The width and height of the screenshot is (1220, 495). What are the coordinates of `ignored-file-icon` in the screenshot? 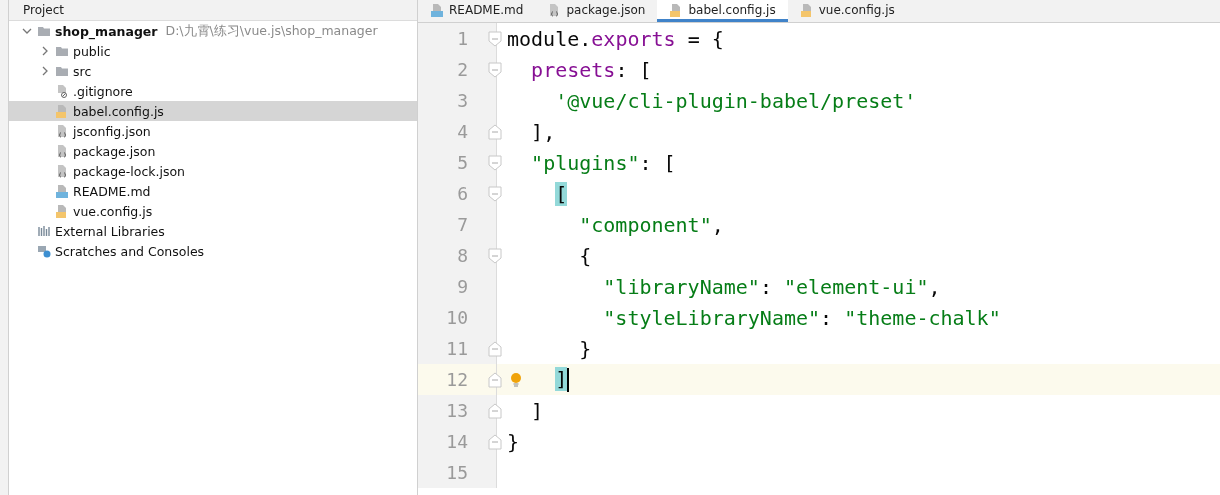 It's located at (62, 91).